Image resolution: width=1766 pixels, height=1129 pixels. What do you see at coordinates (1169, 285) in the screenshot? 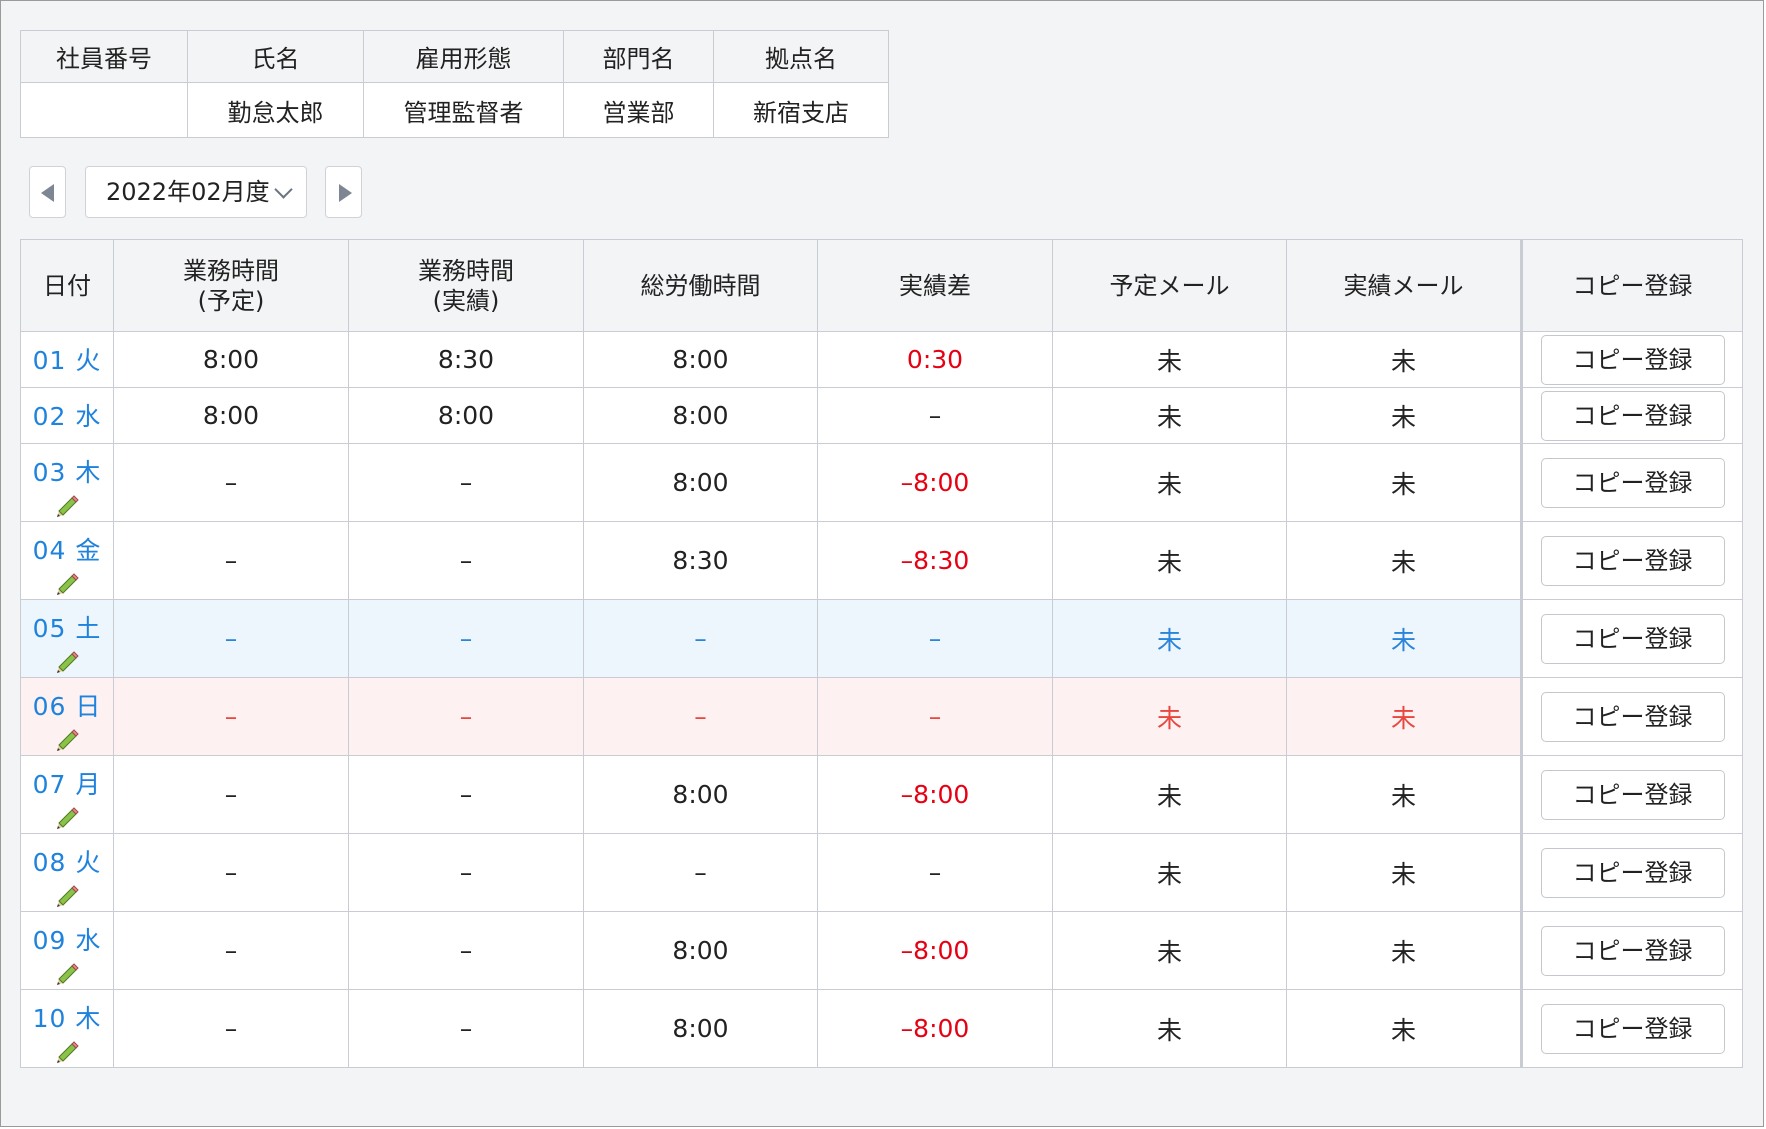
I see `plan-mail-header: 予定メール` at bounding box center [1169, 285].